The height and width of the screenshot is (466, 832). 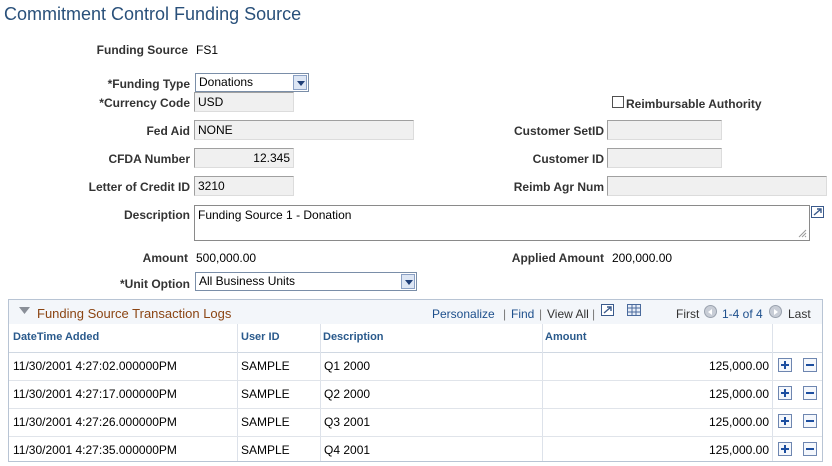 I want to click on unit-option-value: All Business Units, so click(x=247, y=281).